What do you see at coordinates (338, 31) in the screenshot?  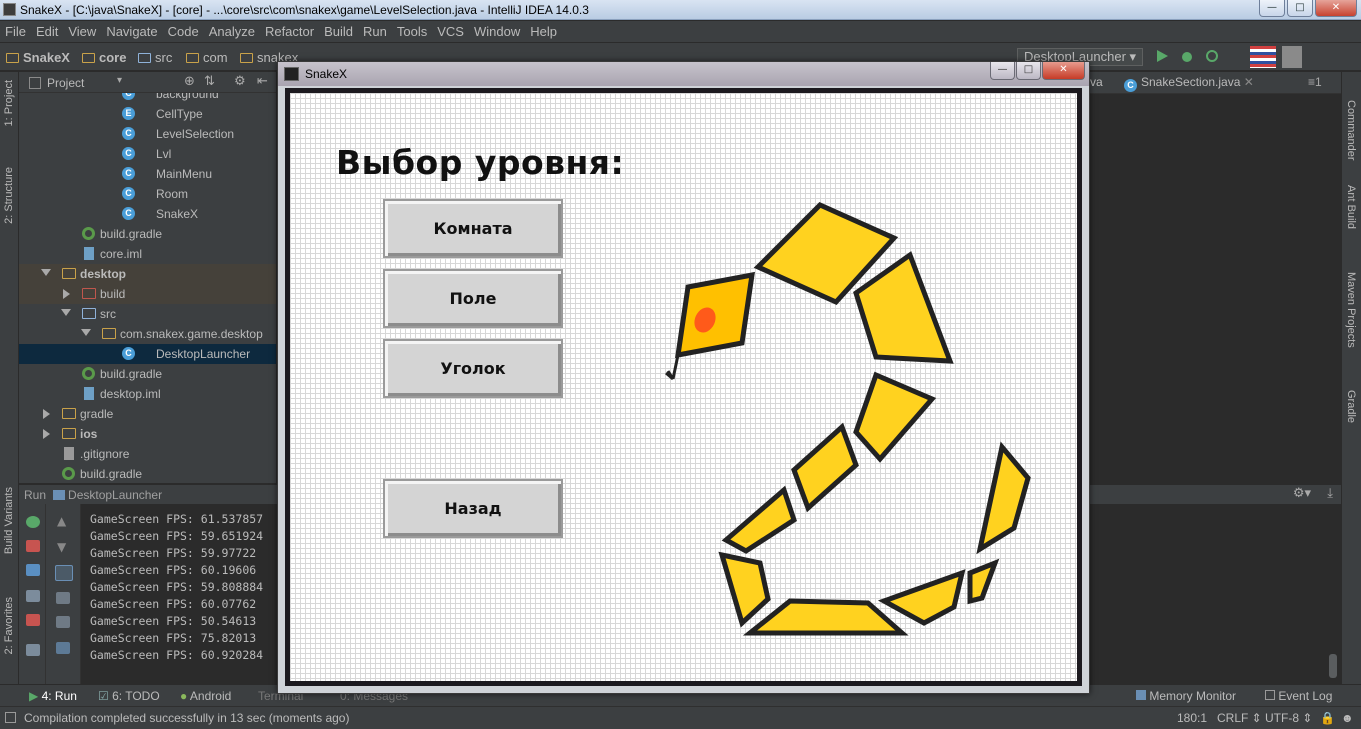 I see `menu-build: Build` at bounding box center [338, 31].